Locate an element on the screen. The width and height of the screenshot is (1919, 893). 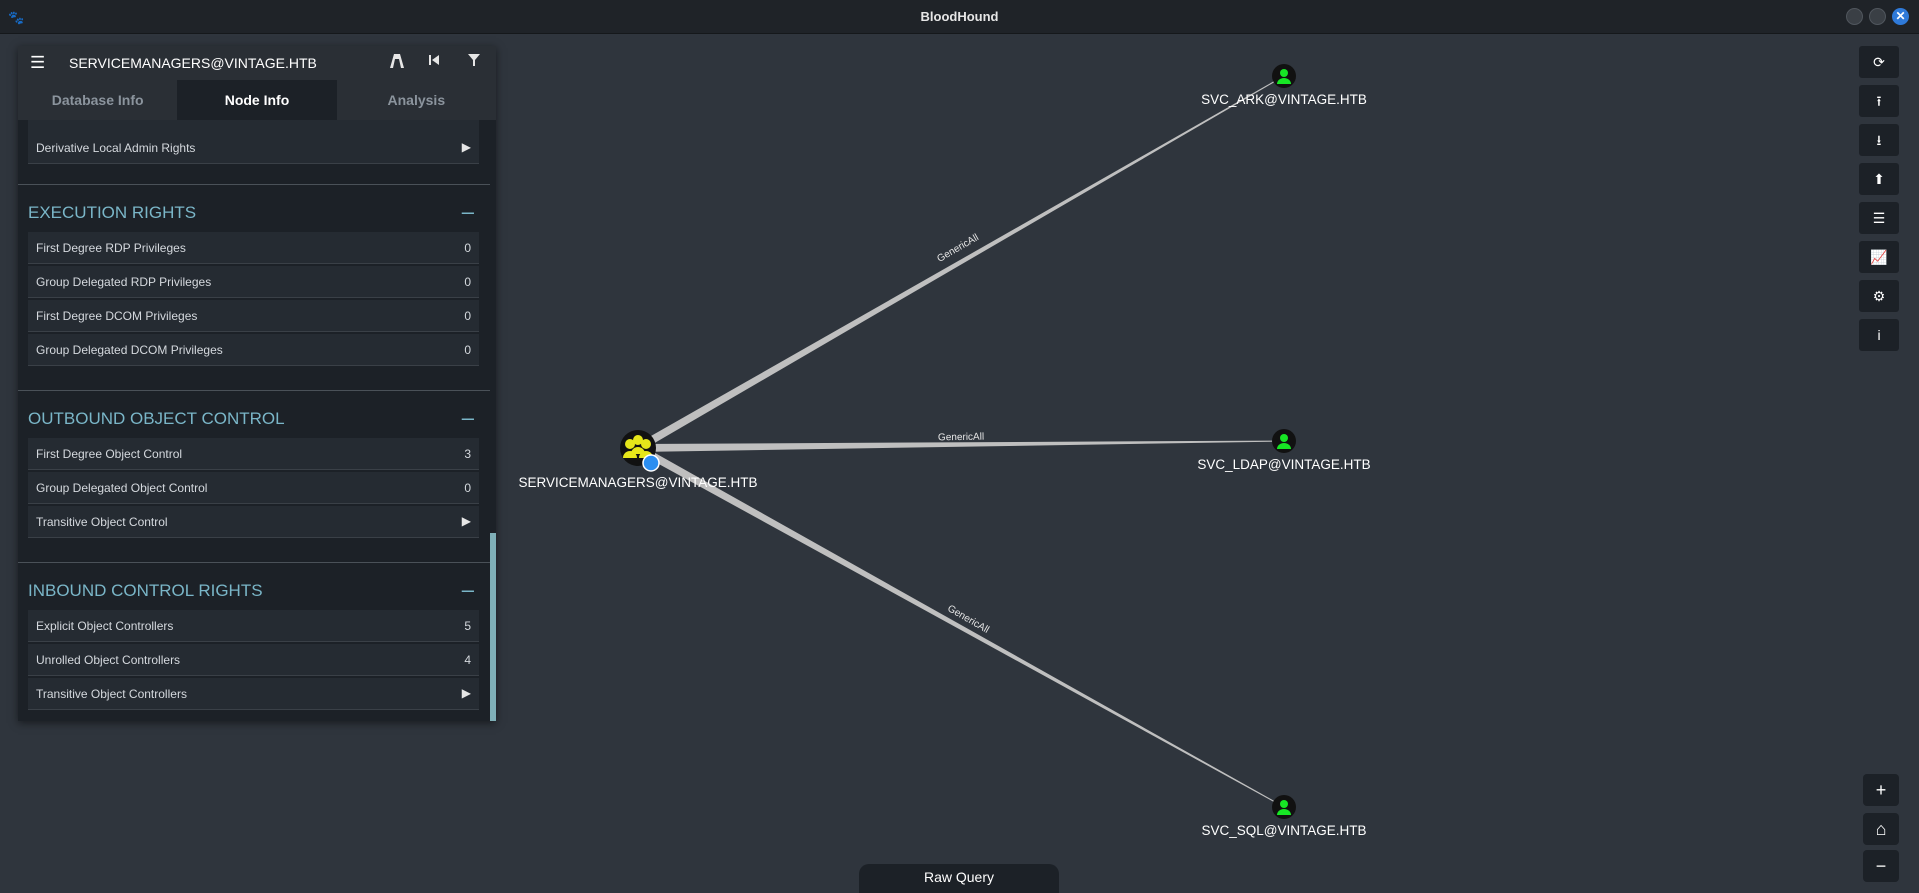
queries-button: ☰ is located at coordinates (1879, 218).